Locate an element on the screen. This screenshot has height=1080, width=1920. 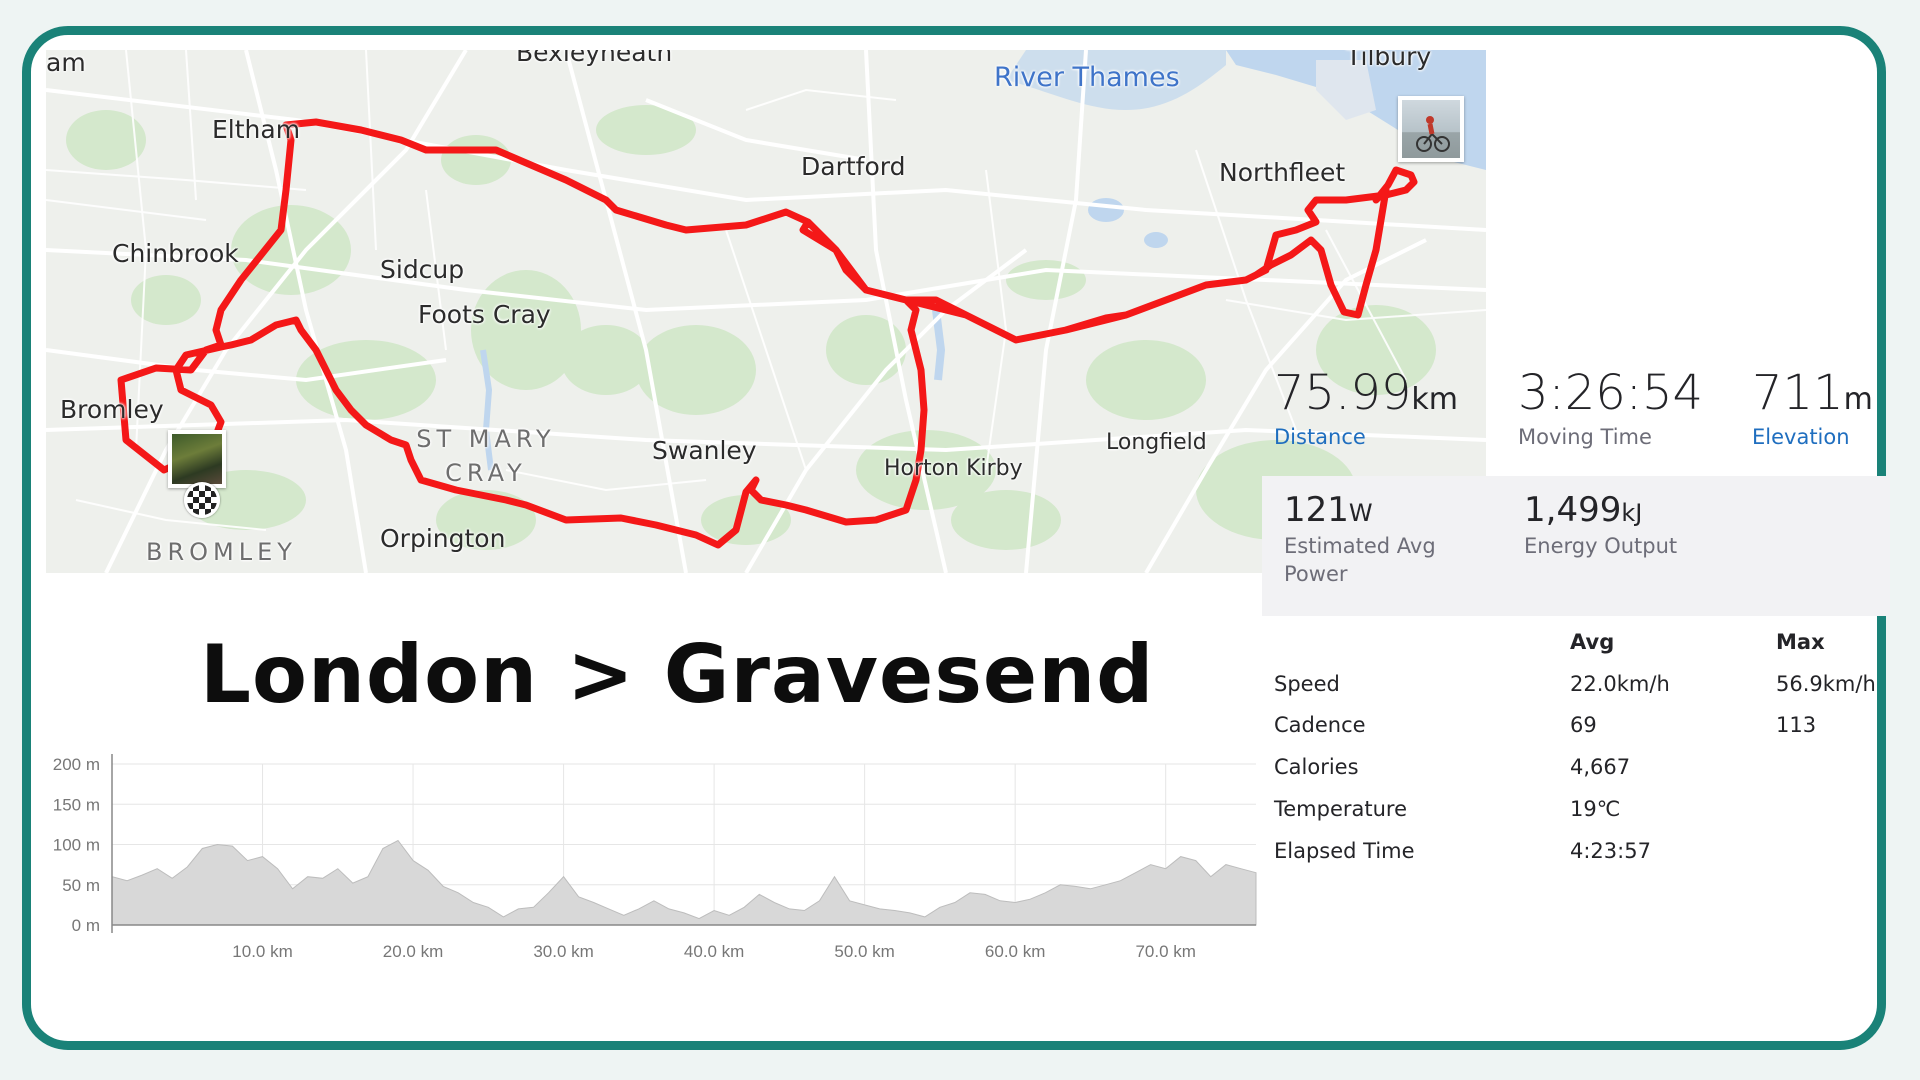
stat-distance: 75.99km Distance is located at coordinates (1366, 407).